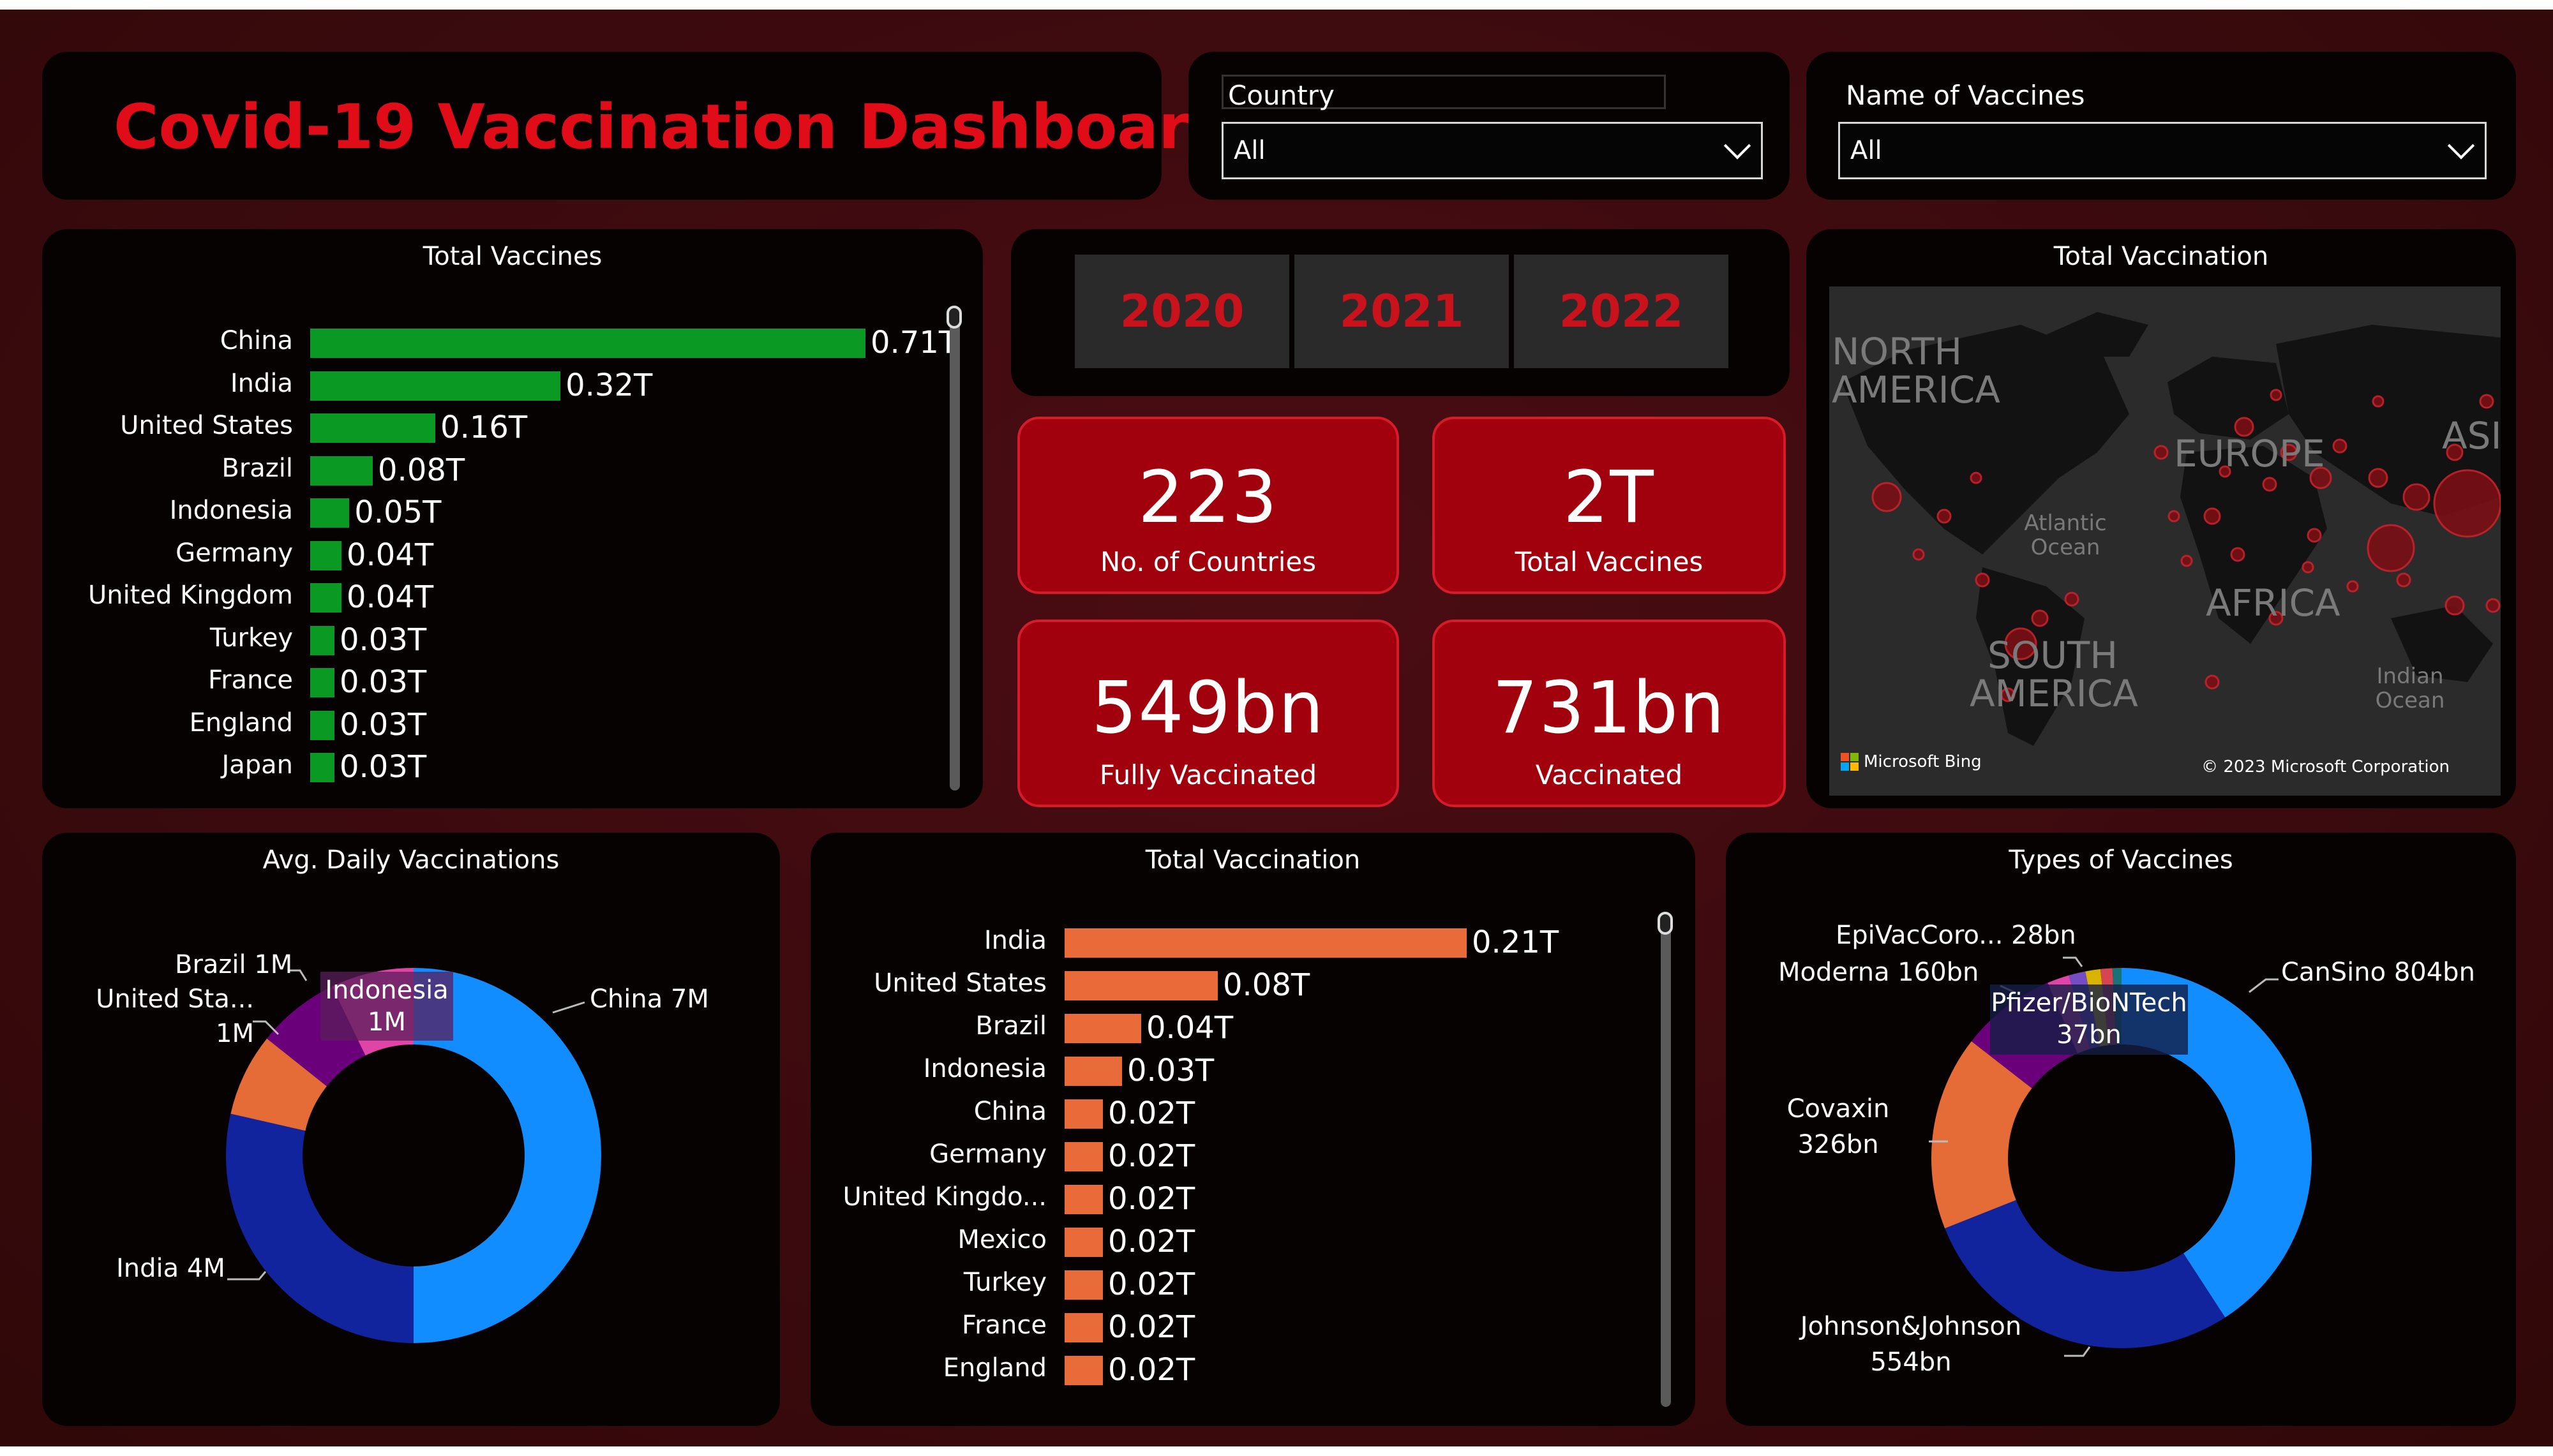 The height and width of the screenshot is (1456, 2553). What do you see at coordinates (649, 999) in the screenshot?
I see `label-china: China 7M` at bounding box center [649, 999].